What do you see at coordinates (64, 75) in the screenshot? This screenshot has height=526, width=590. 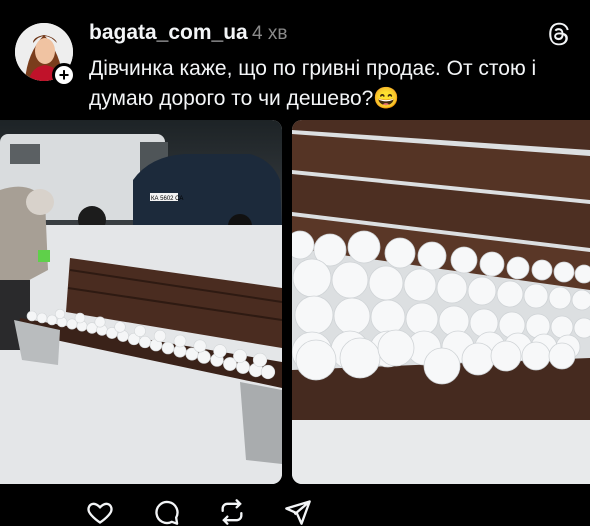 I see `follow-plus-button: +` at bounding box center [64, 75].